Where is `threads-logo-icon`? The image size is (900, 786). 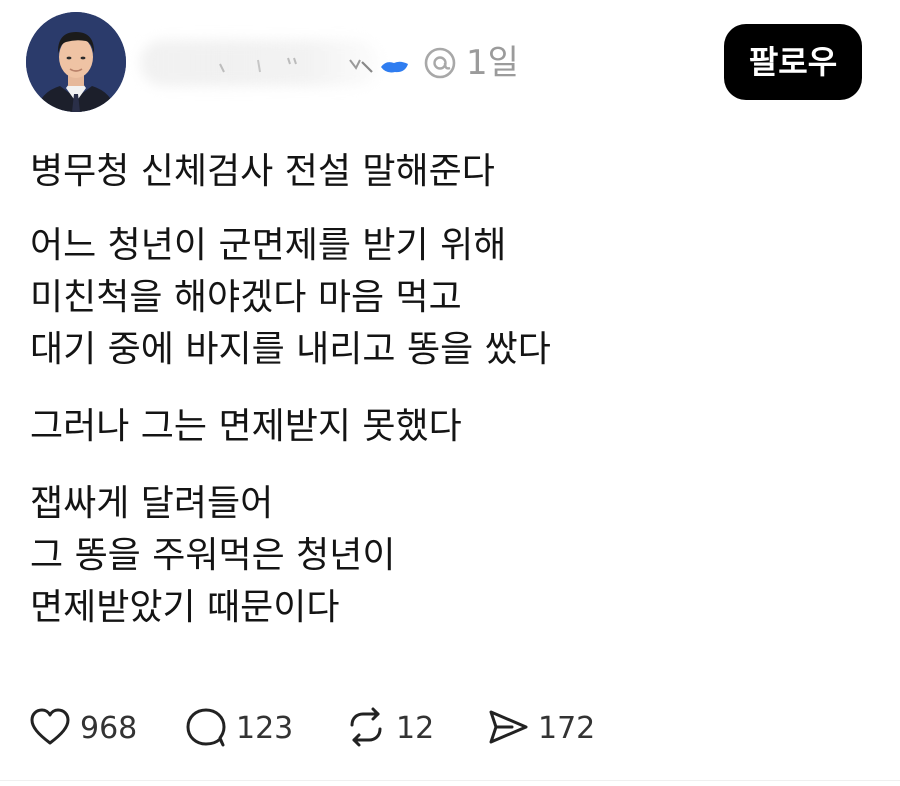 threads-logo-icon is located at coordinates (440, 63).